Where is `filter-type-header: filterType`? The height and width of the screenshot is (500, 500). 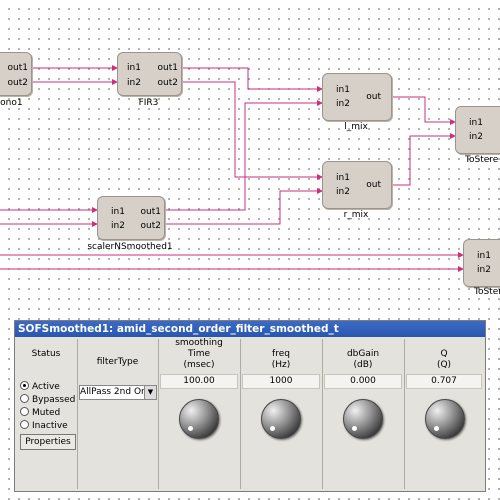 filter-type-header: filterType is located at coordinates (117, 362).